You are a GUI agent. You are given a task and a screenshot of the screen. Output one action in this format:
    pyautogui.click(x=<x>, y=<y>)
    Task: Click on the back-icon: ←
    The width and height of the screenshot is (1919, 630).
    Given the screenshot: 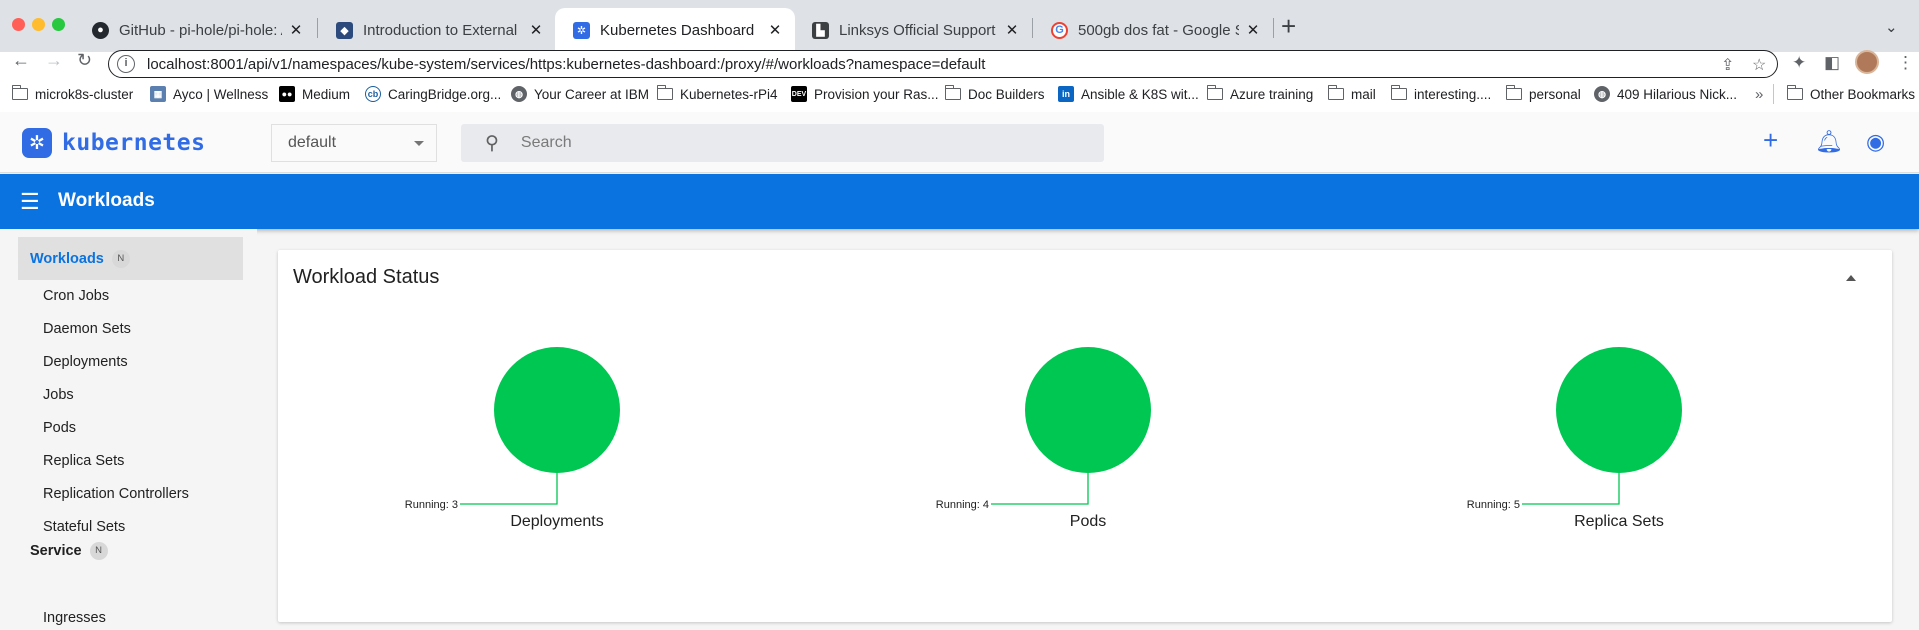 What is the action you would take?
    pyautogui.click(x=21, y=60)
    